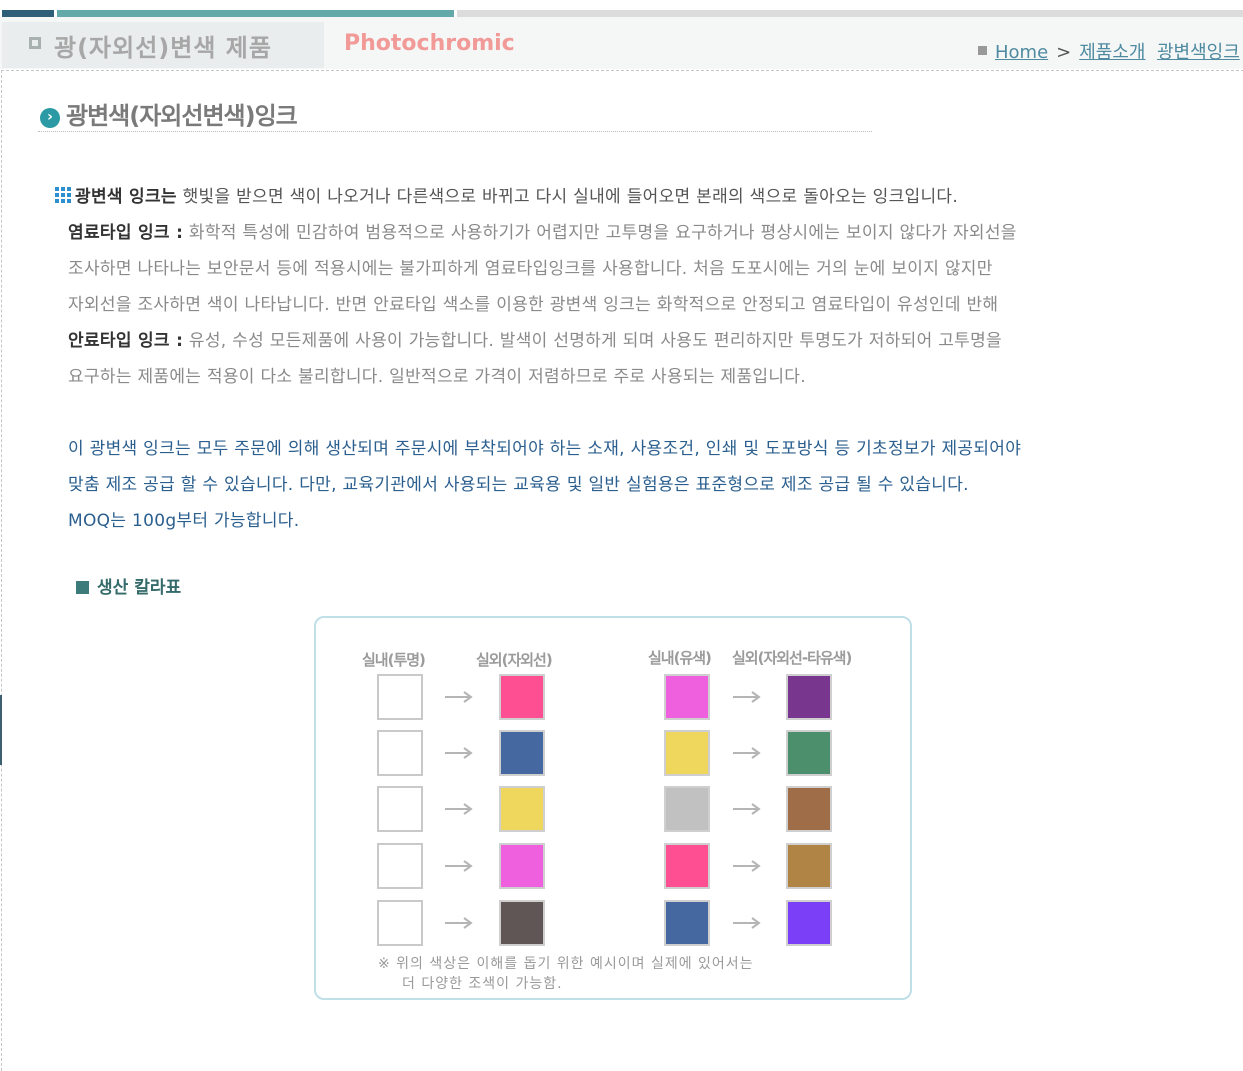 This screenshot has height=1071, width=1243. I want to click on intro-bold: 광변색 잉크는, so click(126, 197).